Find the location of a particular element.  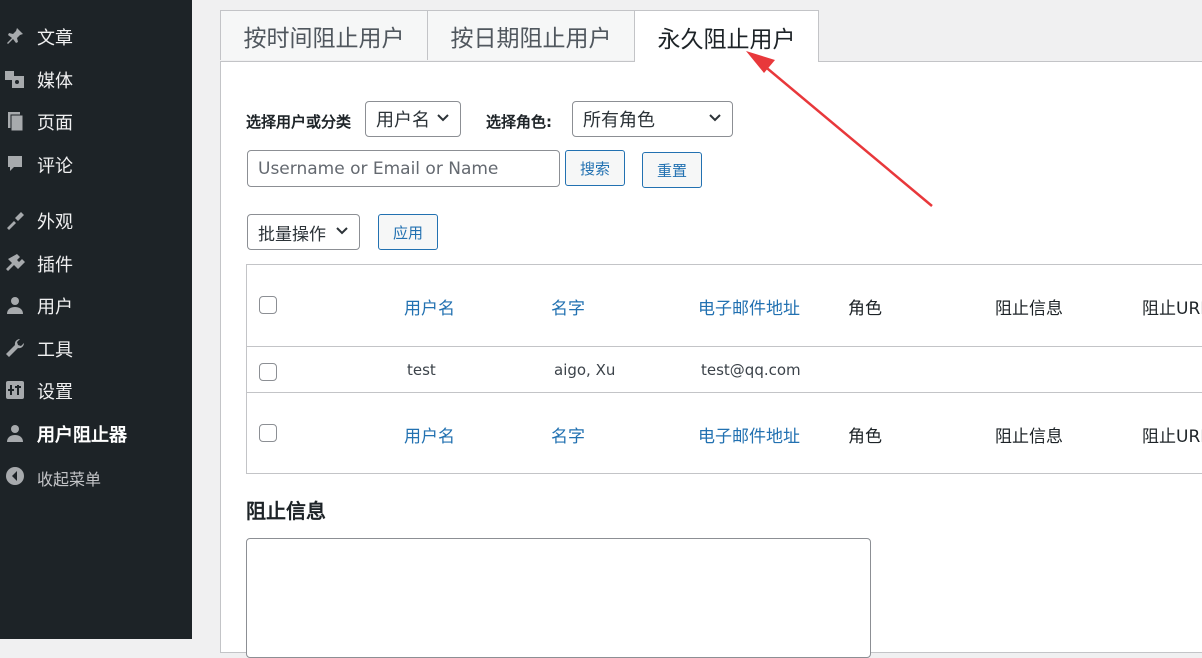

tab-label: 按时间阻止用户 is located at coordinates (324, 38).